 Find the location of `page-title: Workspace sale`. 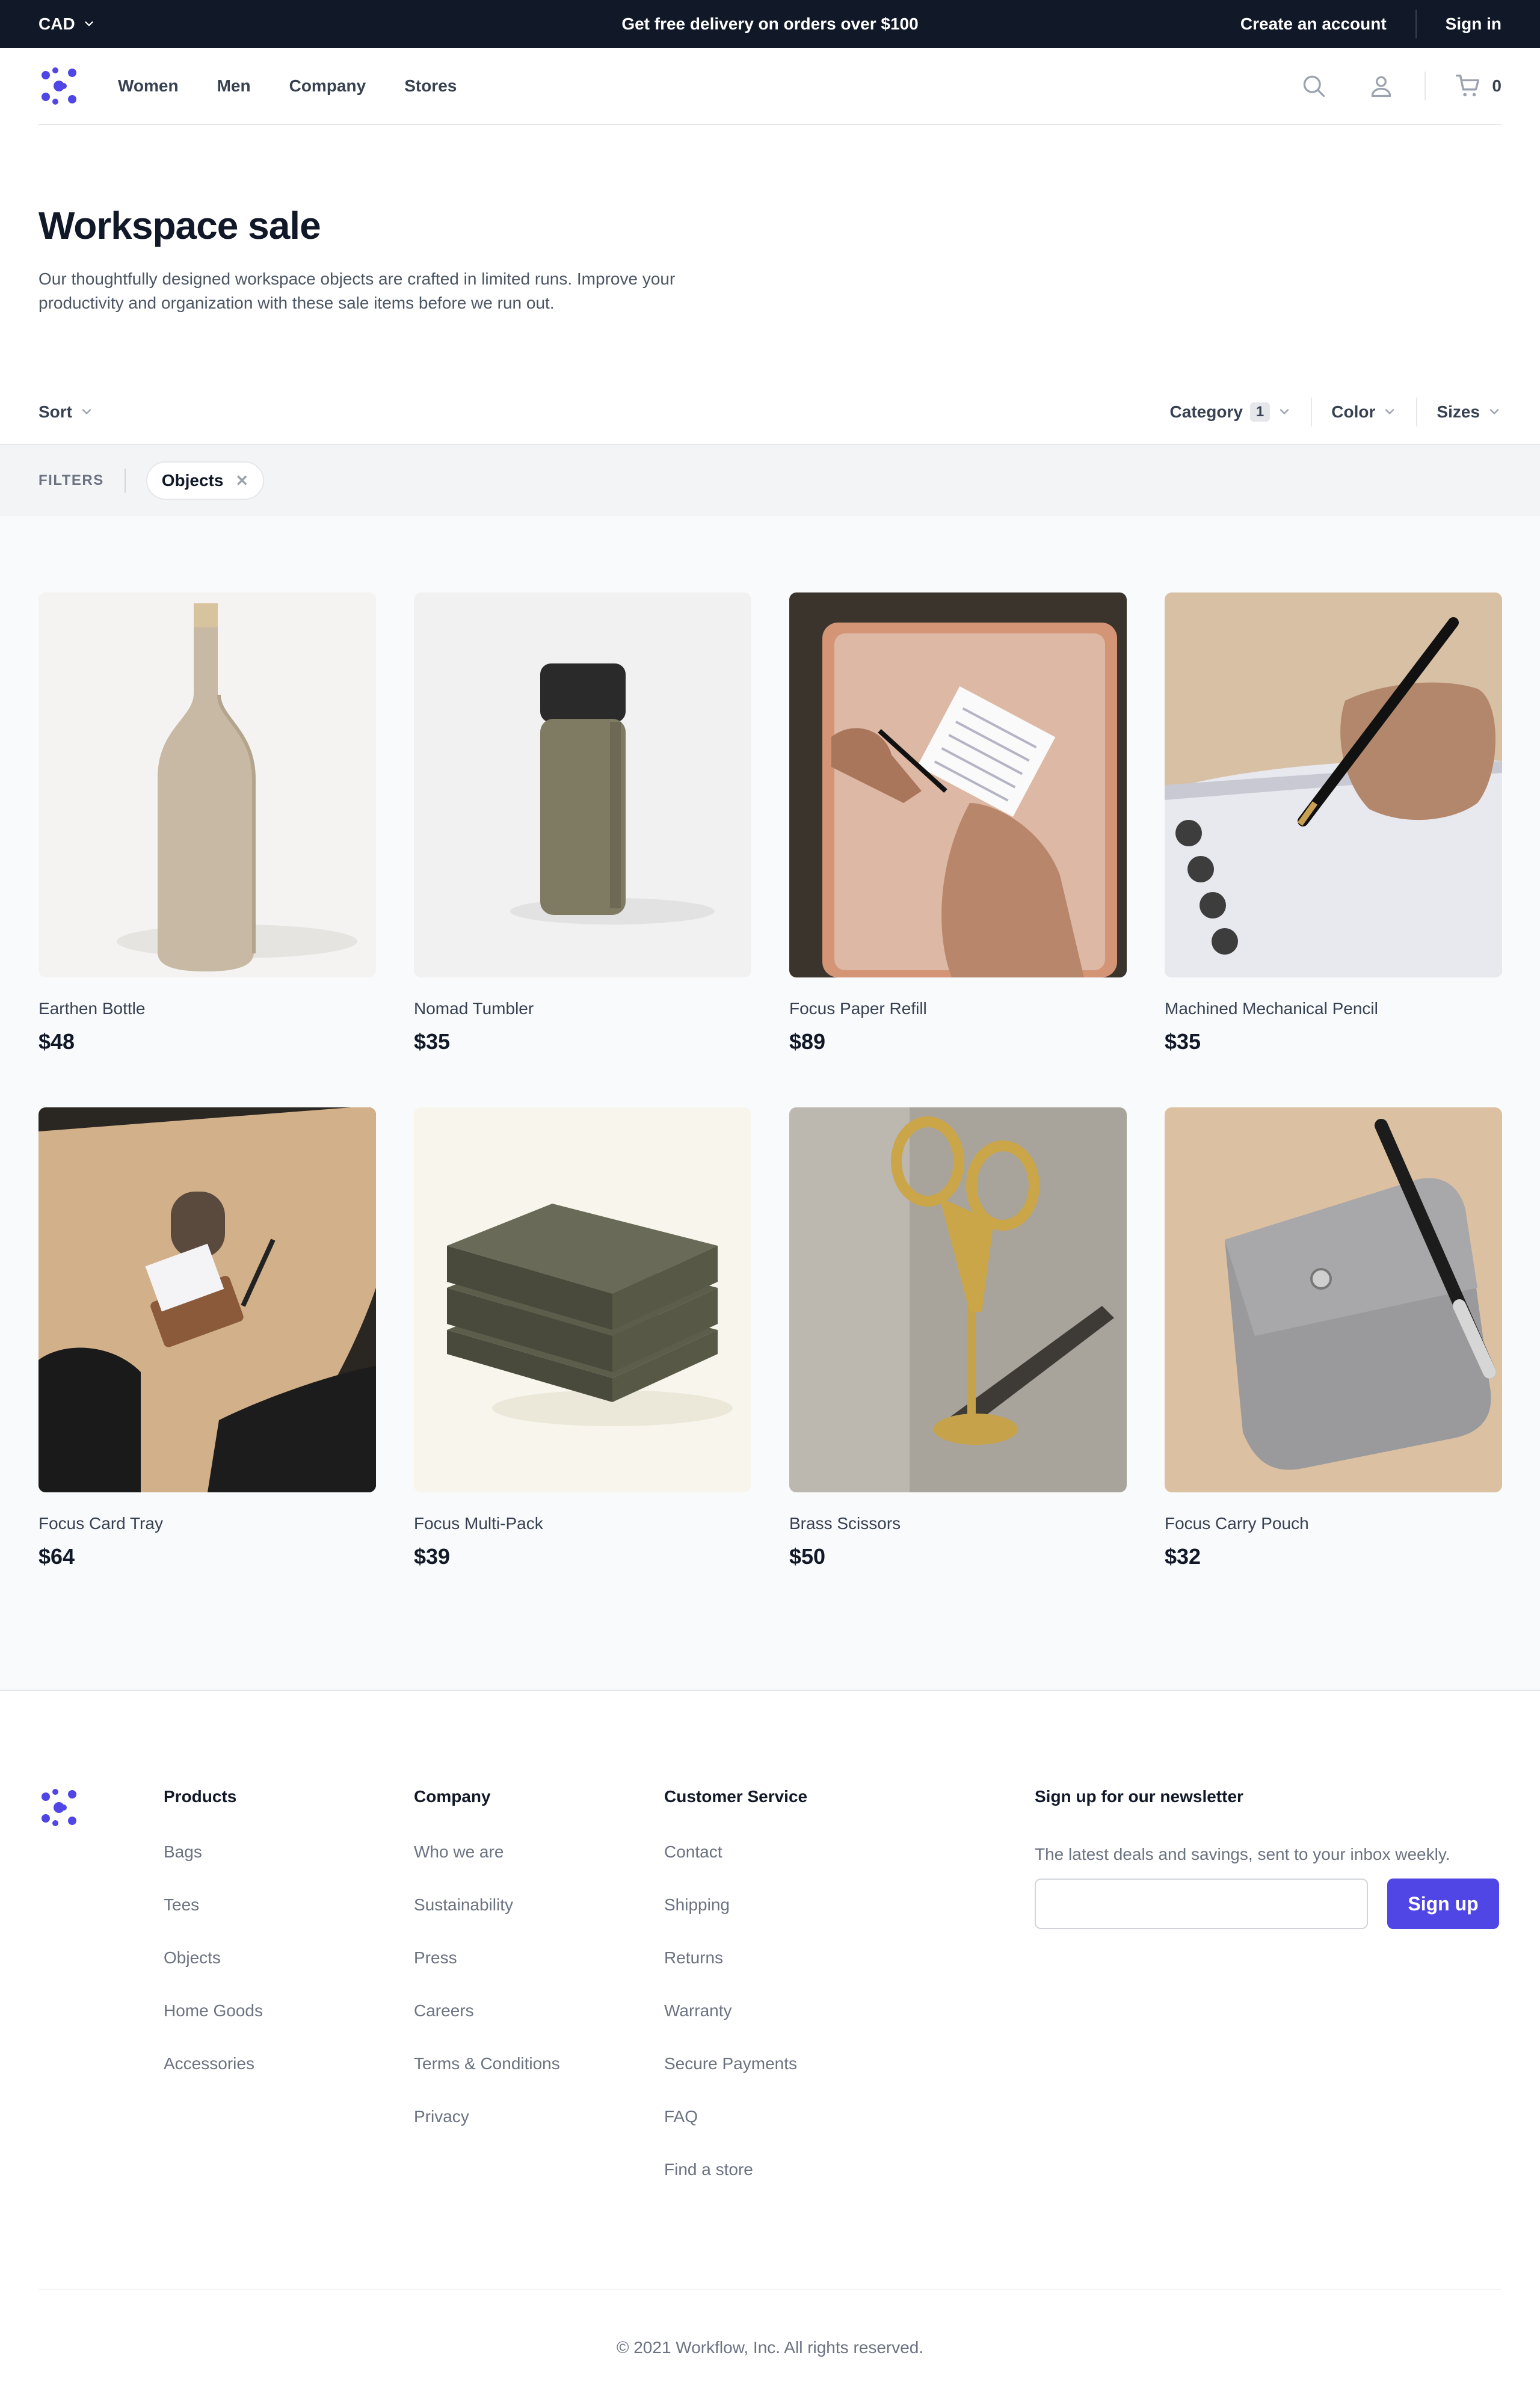

page-title: Workspace sale is located at coordinates (180, 225).